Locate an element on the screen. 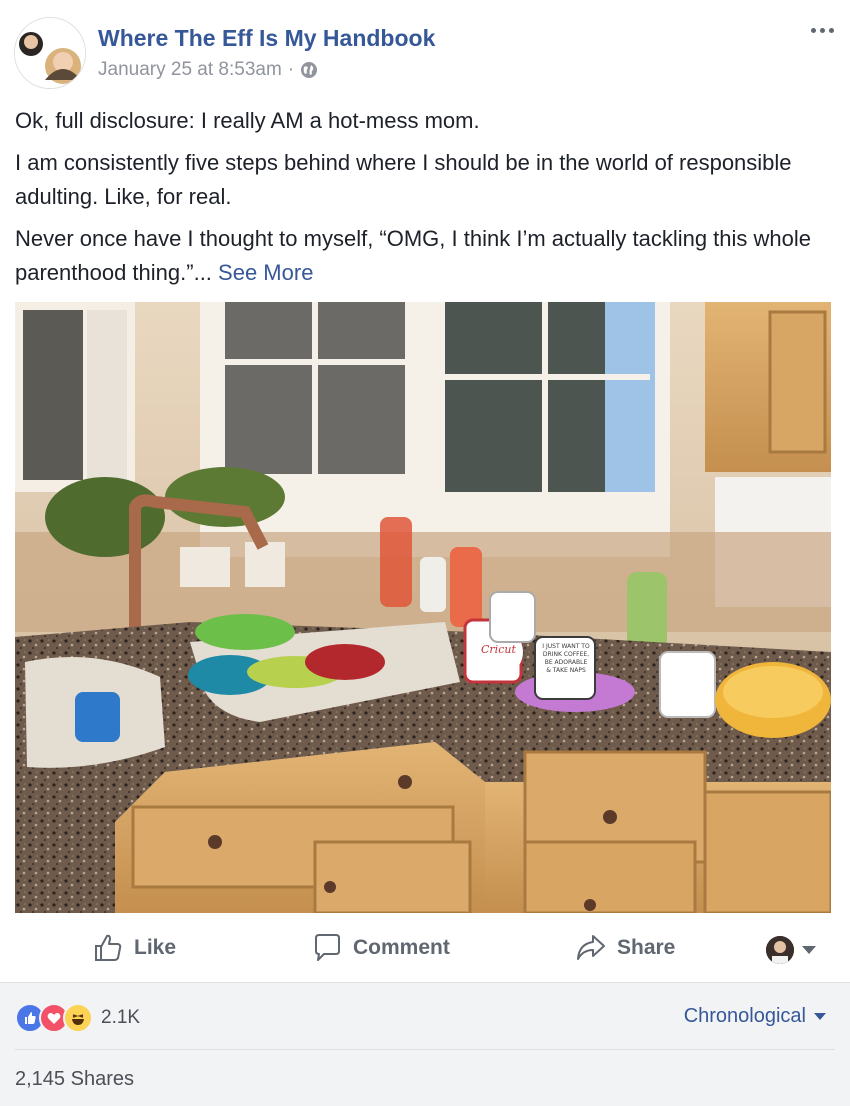  reactions-summary: 2.1K is located at coordinates (77, 1018).